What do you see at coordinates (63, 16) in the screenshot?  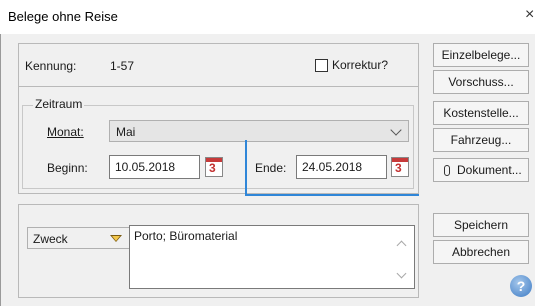 I see `window-title: Belege ohne Reise` at bounding box center [63, 16].